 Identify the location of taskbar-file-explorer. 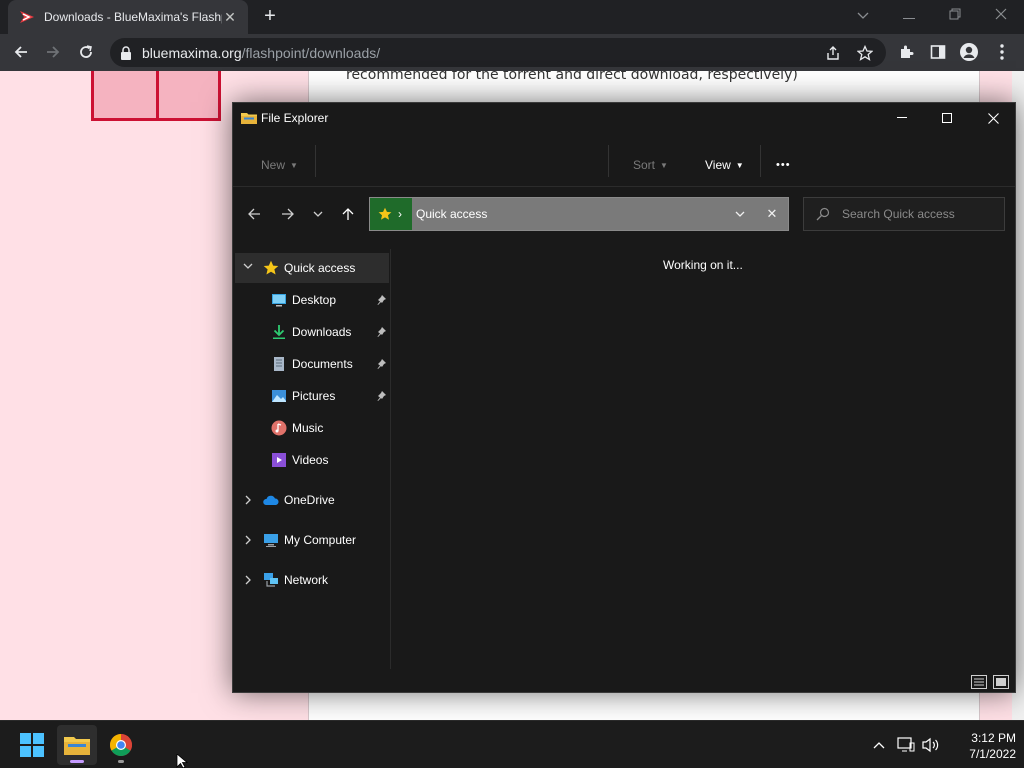
(77, 745).